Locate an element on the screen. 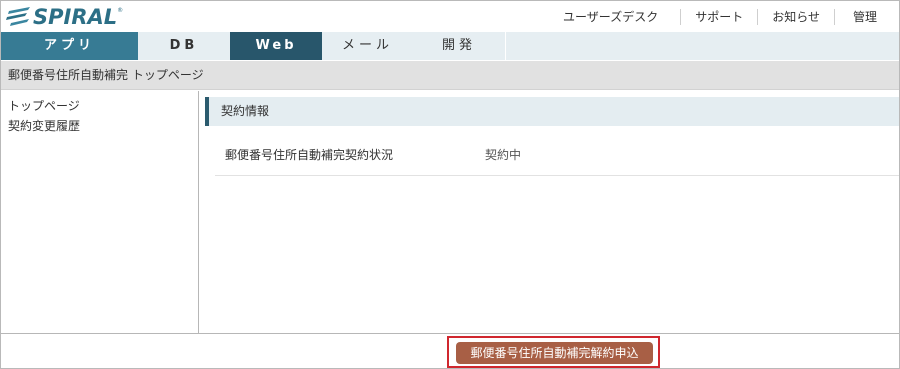 The image size is (900, 369). users-desk-link: ユーザーズデスク is located at coordinates (614, 17).